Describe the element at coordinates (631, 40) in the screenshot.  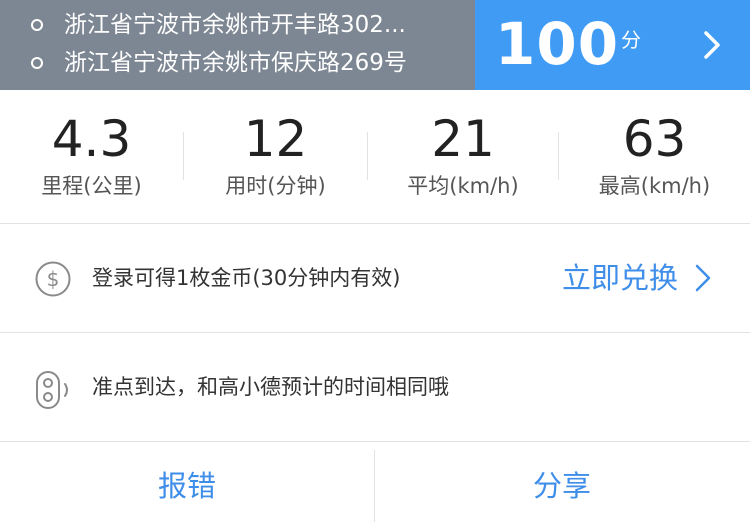
I see `score-unit: 分` at that location.